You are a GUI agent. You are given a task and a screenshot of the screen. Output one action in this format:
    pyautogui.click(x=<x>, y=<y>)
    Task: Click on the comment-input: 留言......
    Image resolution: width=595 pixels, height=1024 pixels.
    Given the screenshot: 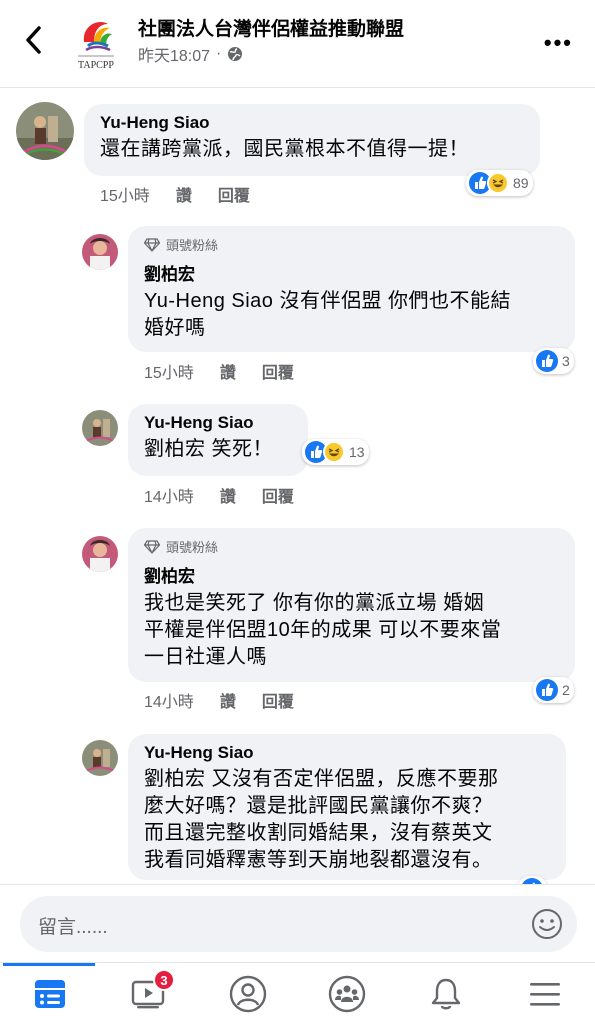 What is the action you would take?
    pyautogui.click(x=298, y=924)
    